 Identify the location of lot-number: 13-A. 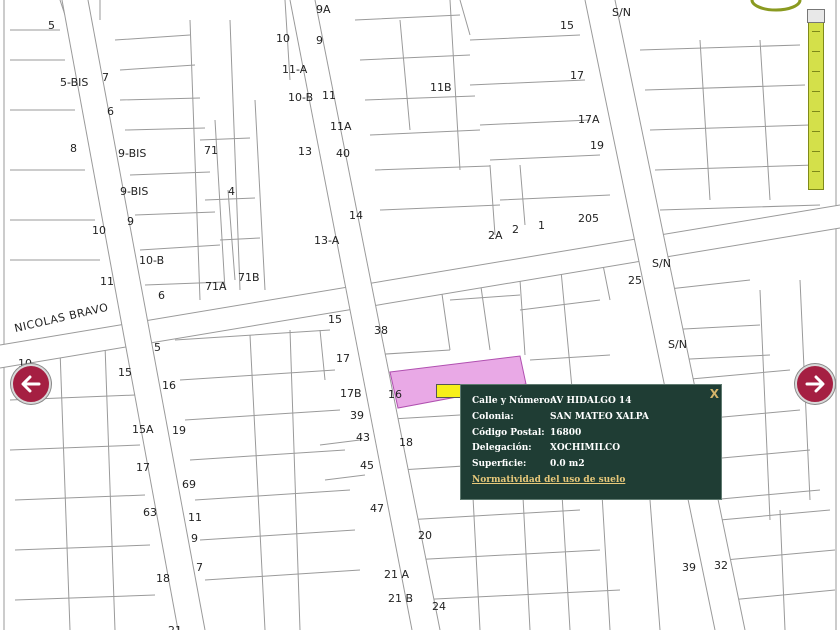
(327, 240).